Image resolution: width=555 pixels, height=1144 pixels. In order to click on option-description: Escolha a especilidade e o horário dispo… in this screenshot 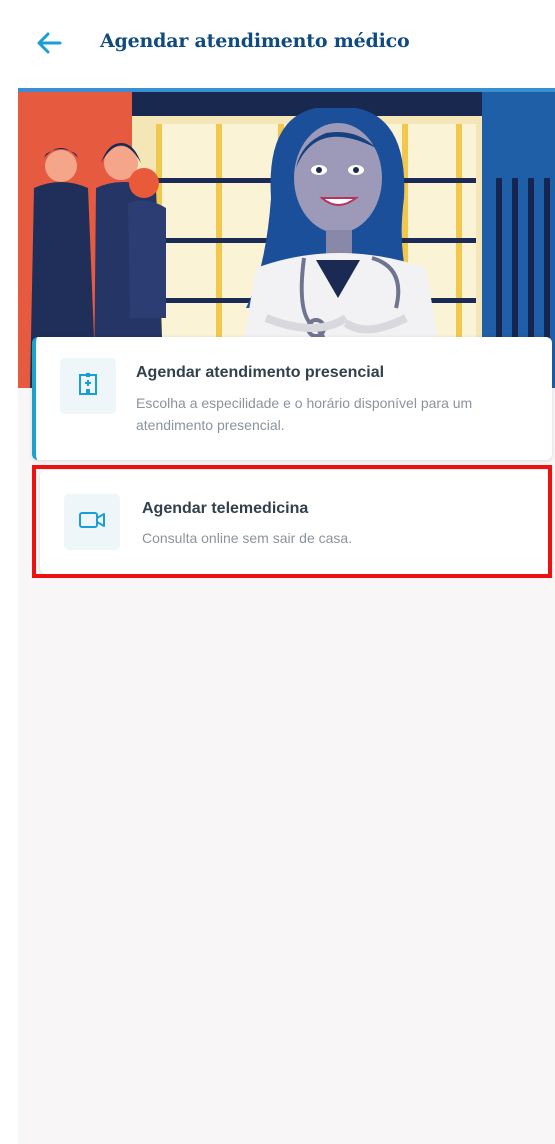, I will do `click(304, 414)`.